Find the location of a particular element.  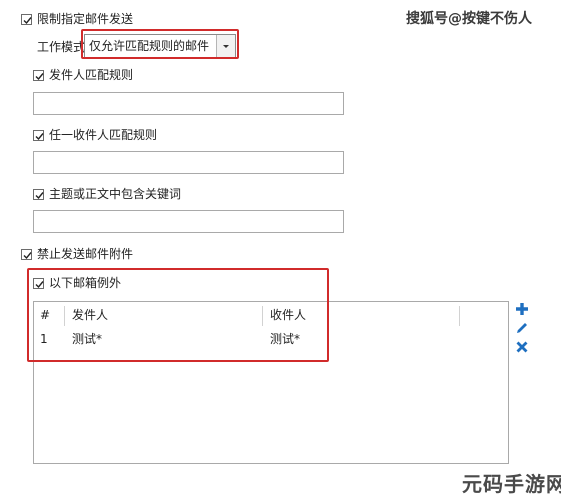

add-button is located at coordinates (522, 309).